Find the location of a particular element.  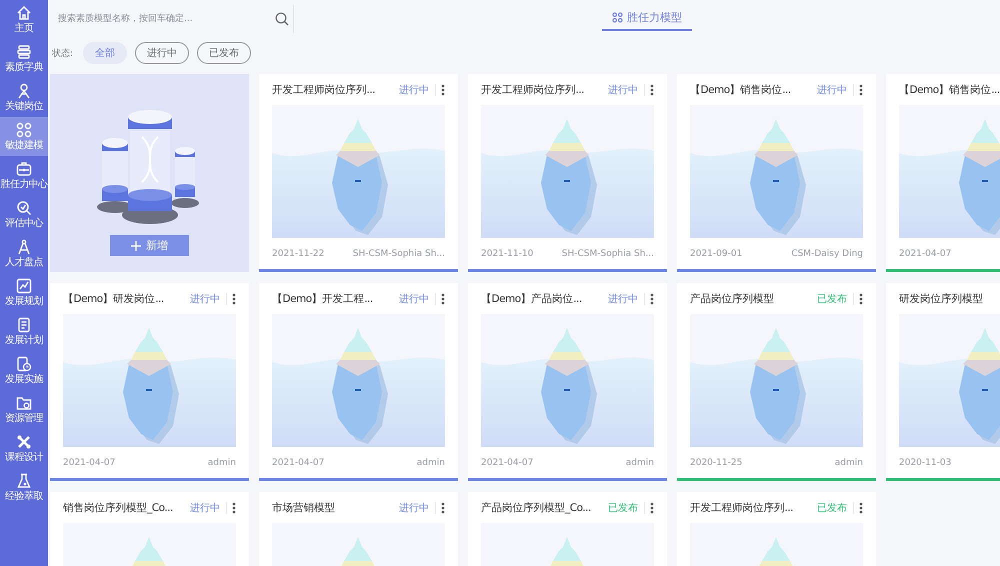

sidebar-label: 评估中心 is located at coordinates (24, 223).